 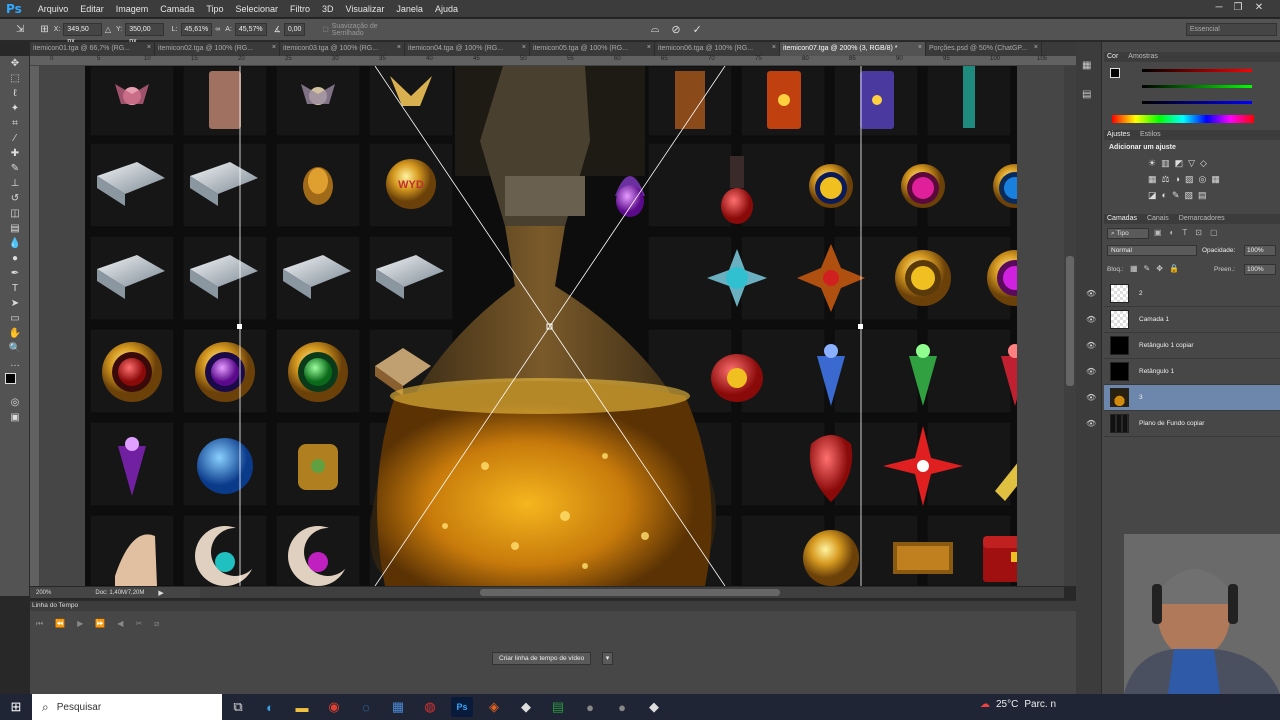 I want to click on layer-row: 👁 Camada 1, so click(x=1183, y=320).